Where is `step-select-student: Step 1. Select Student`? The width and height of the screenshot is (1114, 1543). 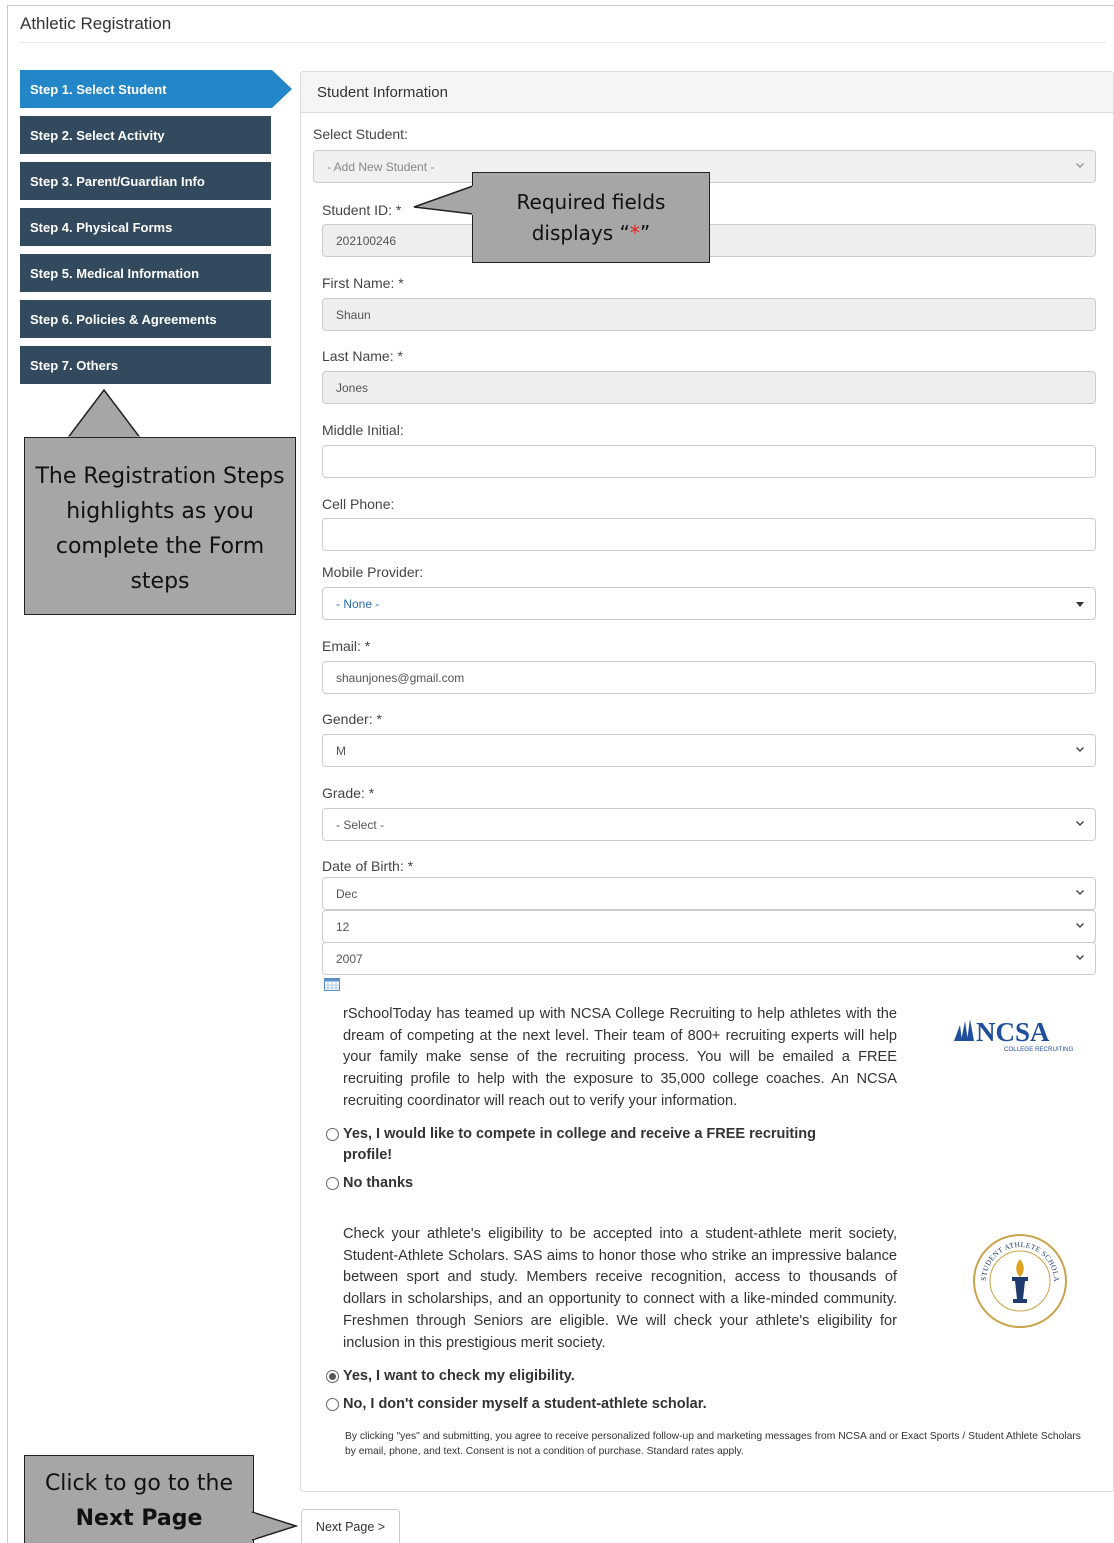 step-select-student: Step 1. Select Student is located at coordinates (156, 89).